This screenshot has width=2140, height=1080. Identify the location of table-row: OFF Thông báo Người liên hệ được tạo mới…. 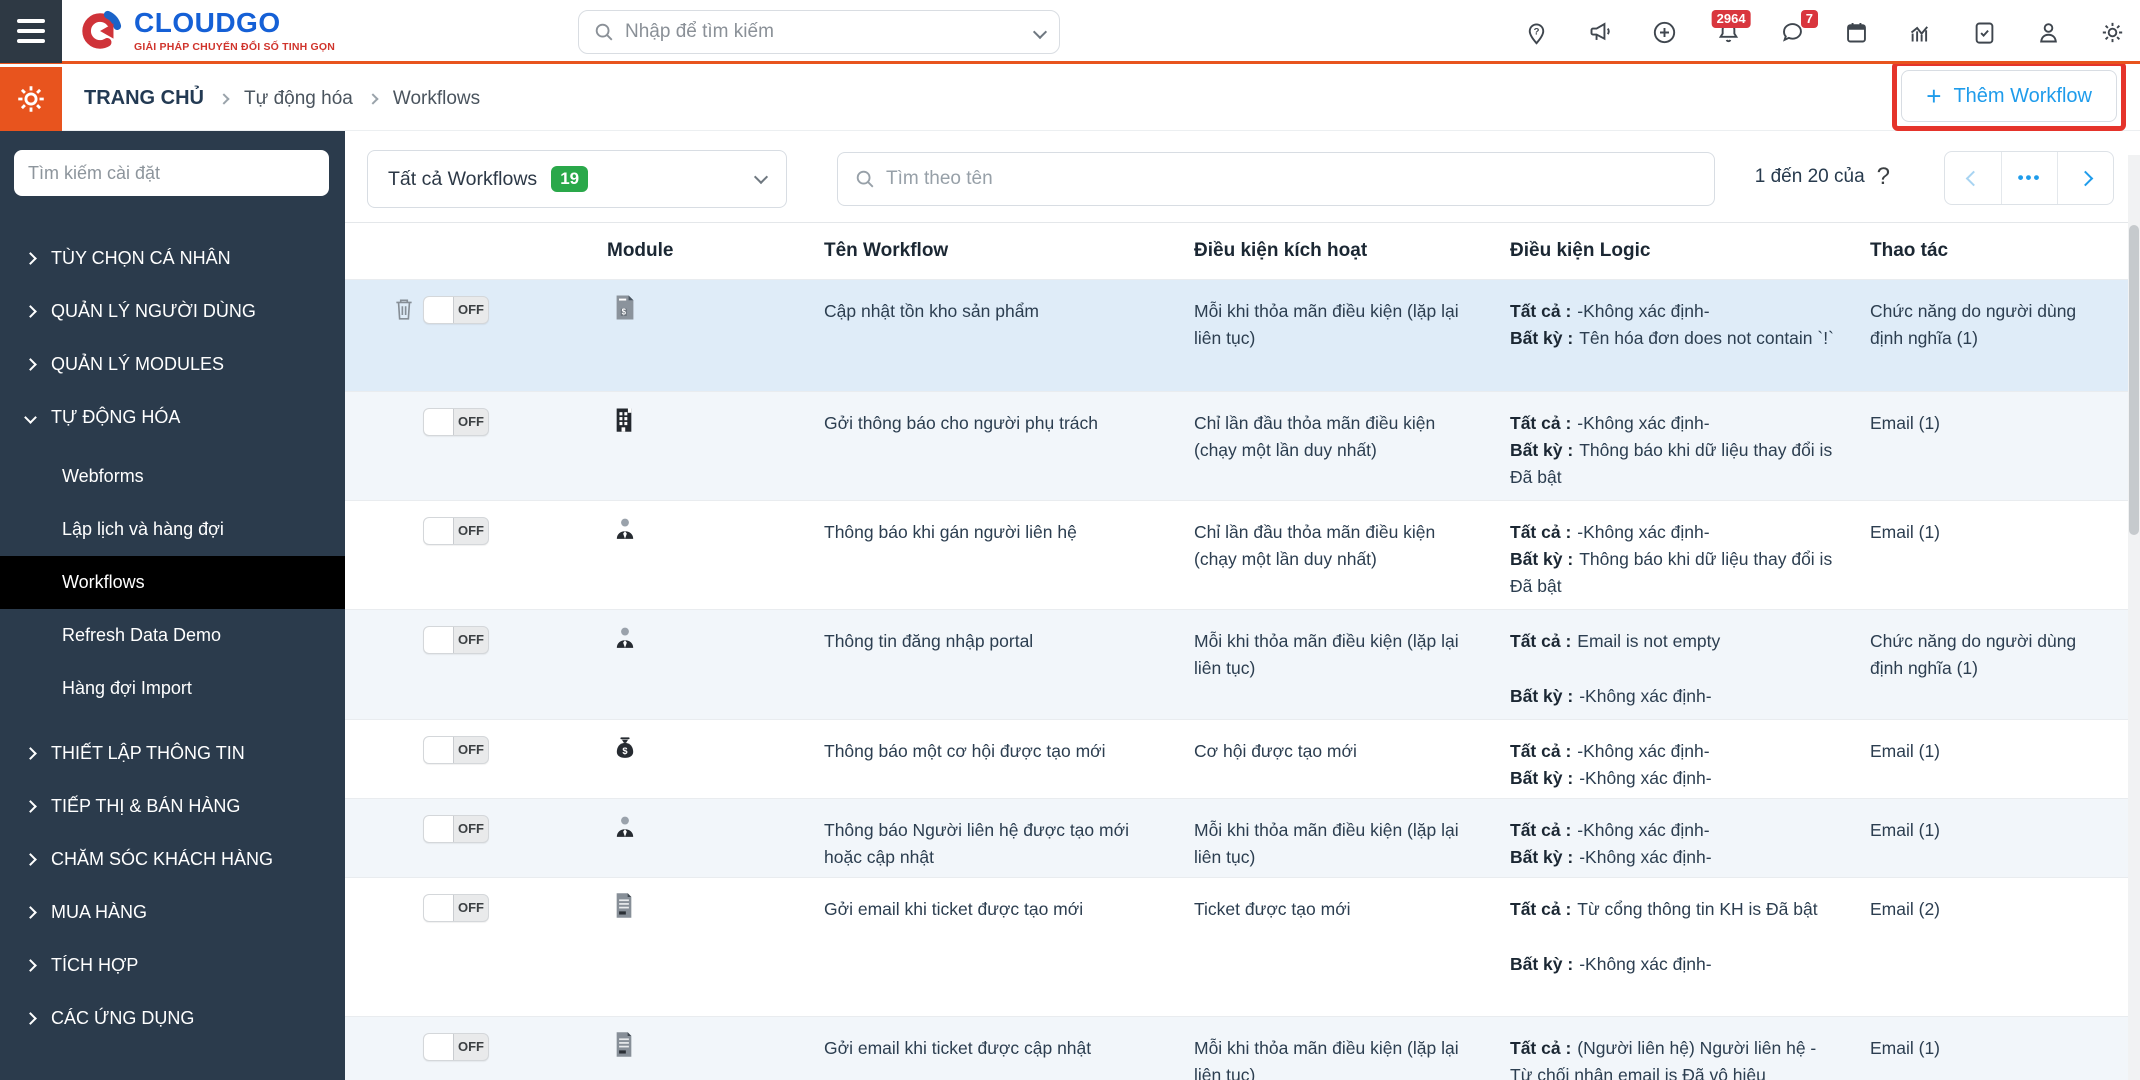
(1236, 837).